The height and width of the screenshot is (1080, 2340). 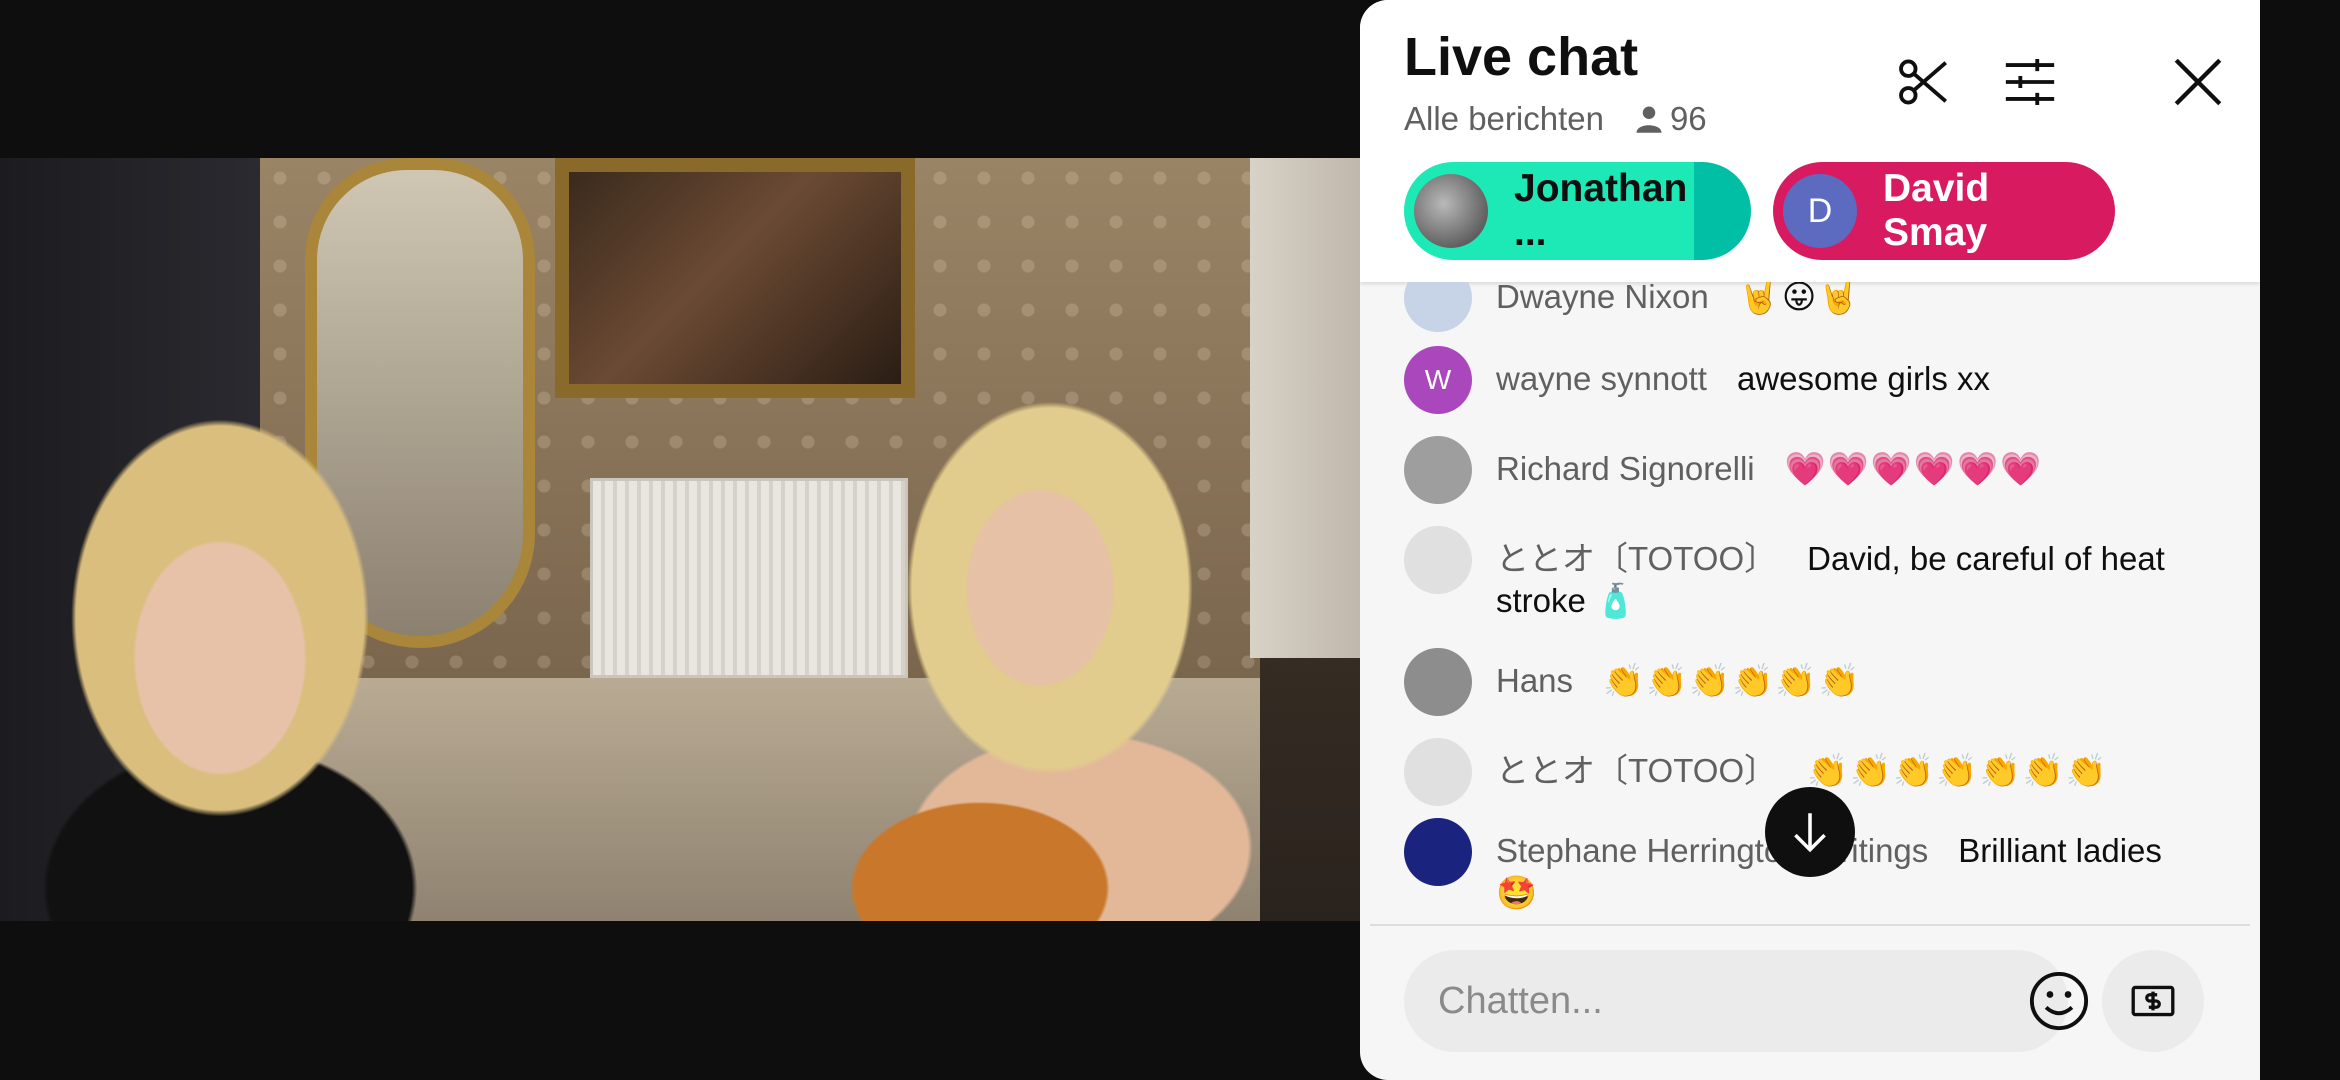 What do you see at coordinates (1602, 298) in the screenshot?
I see `message-author: Dwayne Nixon` at bounding box center [1602, 298].